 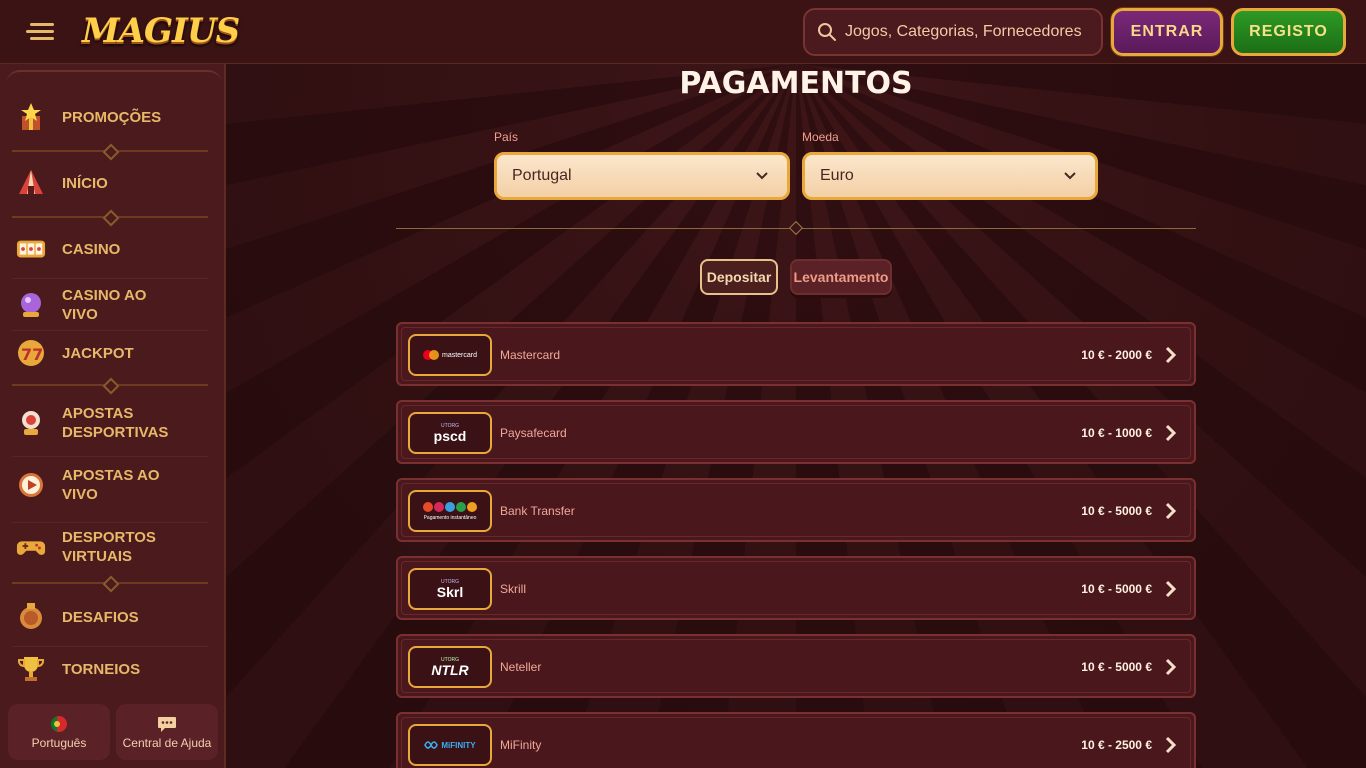 What do you see at coordinates (59, 742) in the screenshot?
I see `language-label: Português` at bounding box center [59, 742].